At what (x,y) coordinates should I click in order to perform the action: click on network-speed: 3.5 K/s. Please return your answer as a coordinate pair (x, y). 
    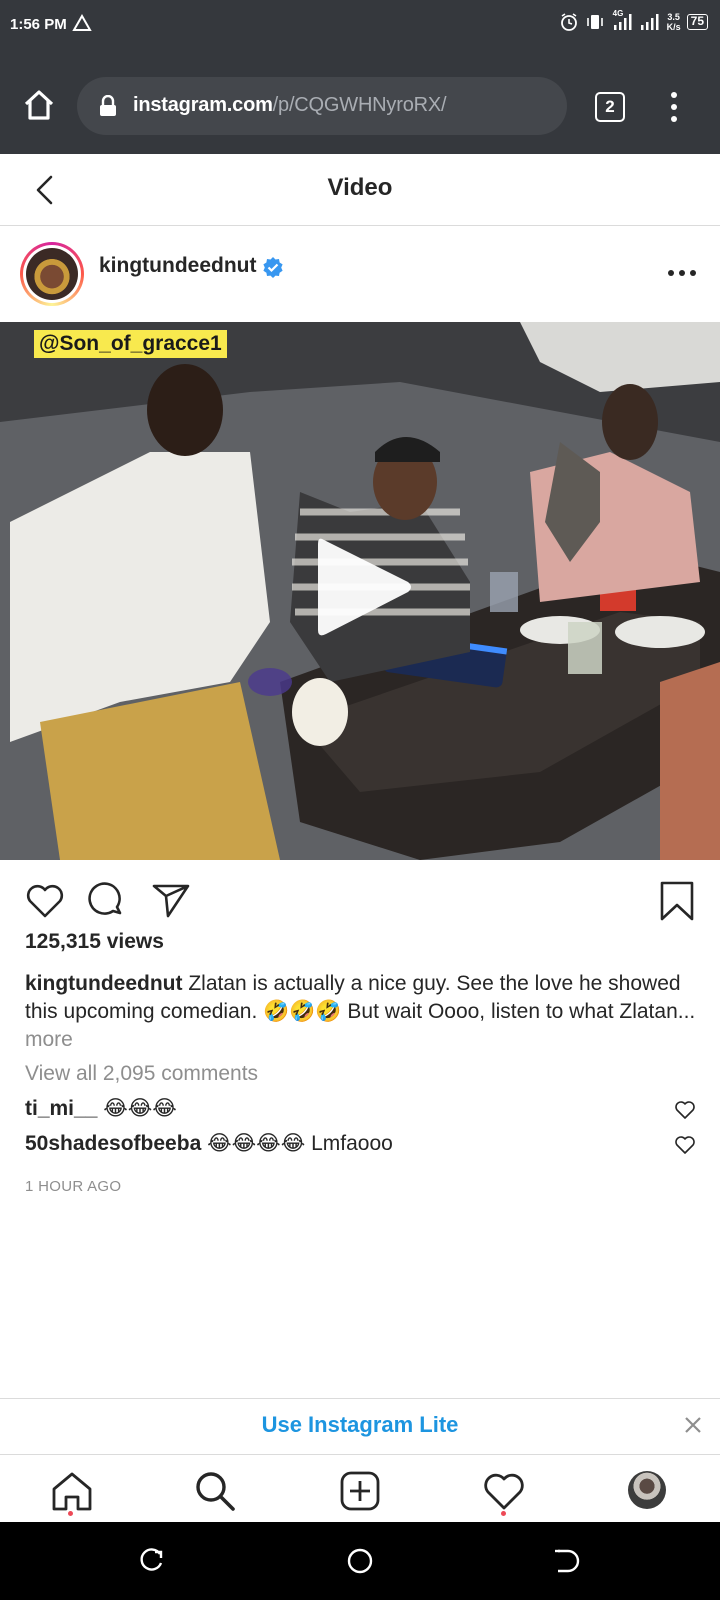
    Looking at the image, I should click on (673, 22).